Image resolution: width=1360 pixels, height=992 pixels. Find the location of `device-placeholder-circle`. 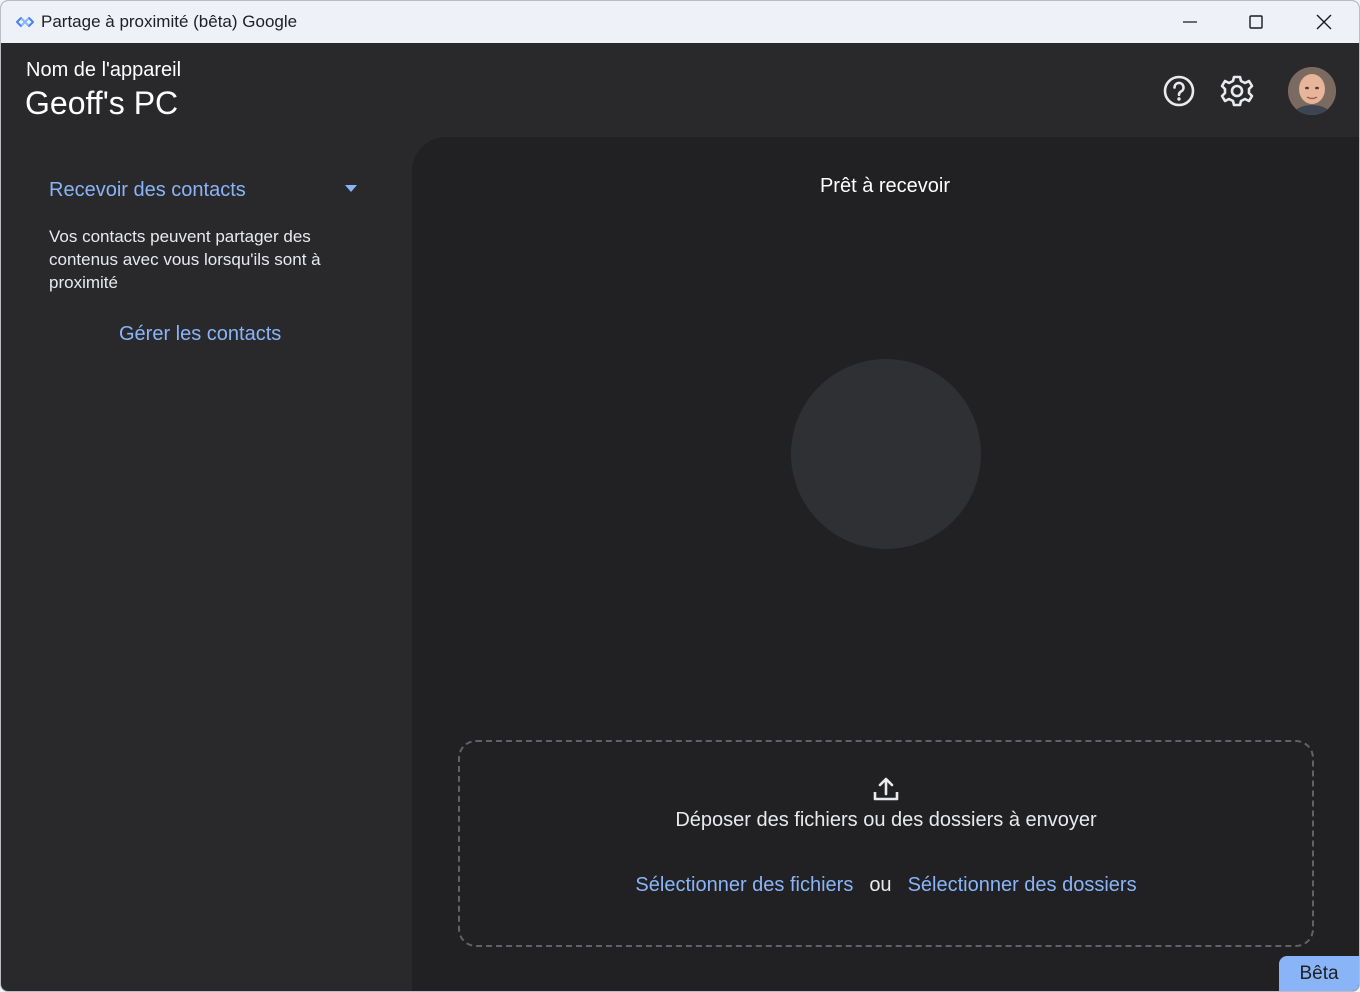

device-placeholder-circle is located at coordinates (886, 454).